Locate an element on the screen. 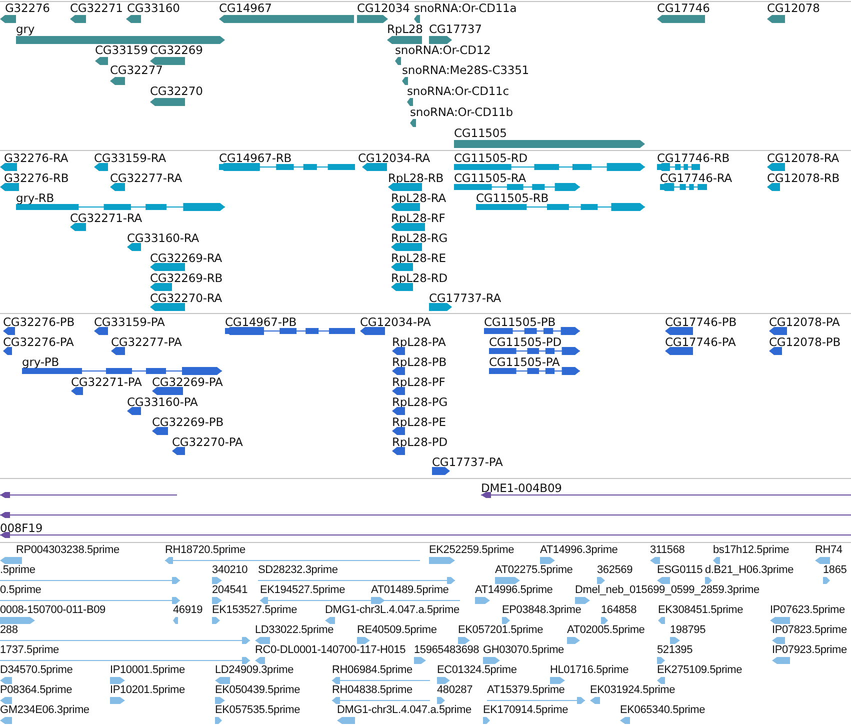 The image size is (851, 726). feature-label: IP07623.5prime is located at coordinates (807, 610).